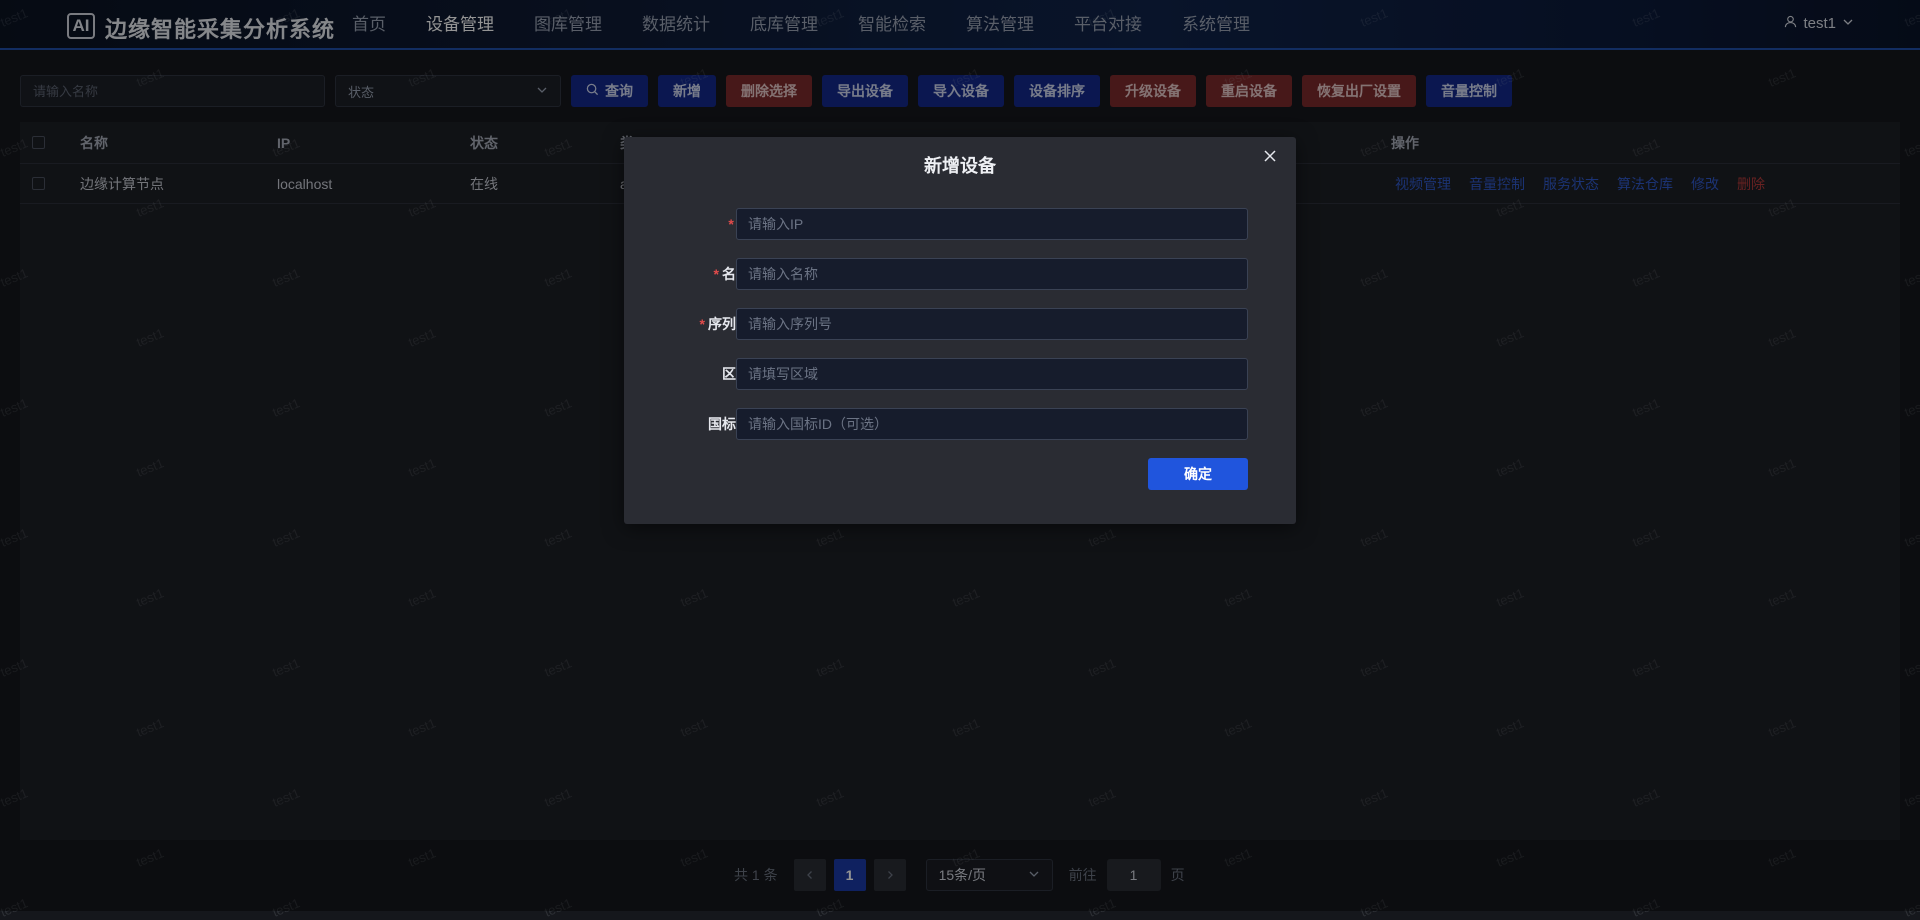 This screenshot has height=920, width=1920. I want to click on form-row-ip: *IP, so click(960, 224).